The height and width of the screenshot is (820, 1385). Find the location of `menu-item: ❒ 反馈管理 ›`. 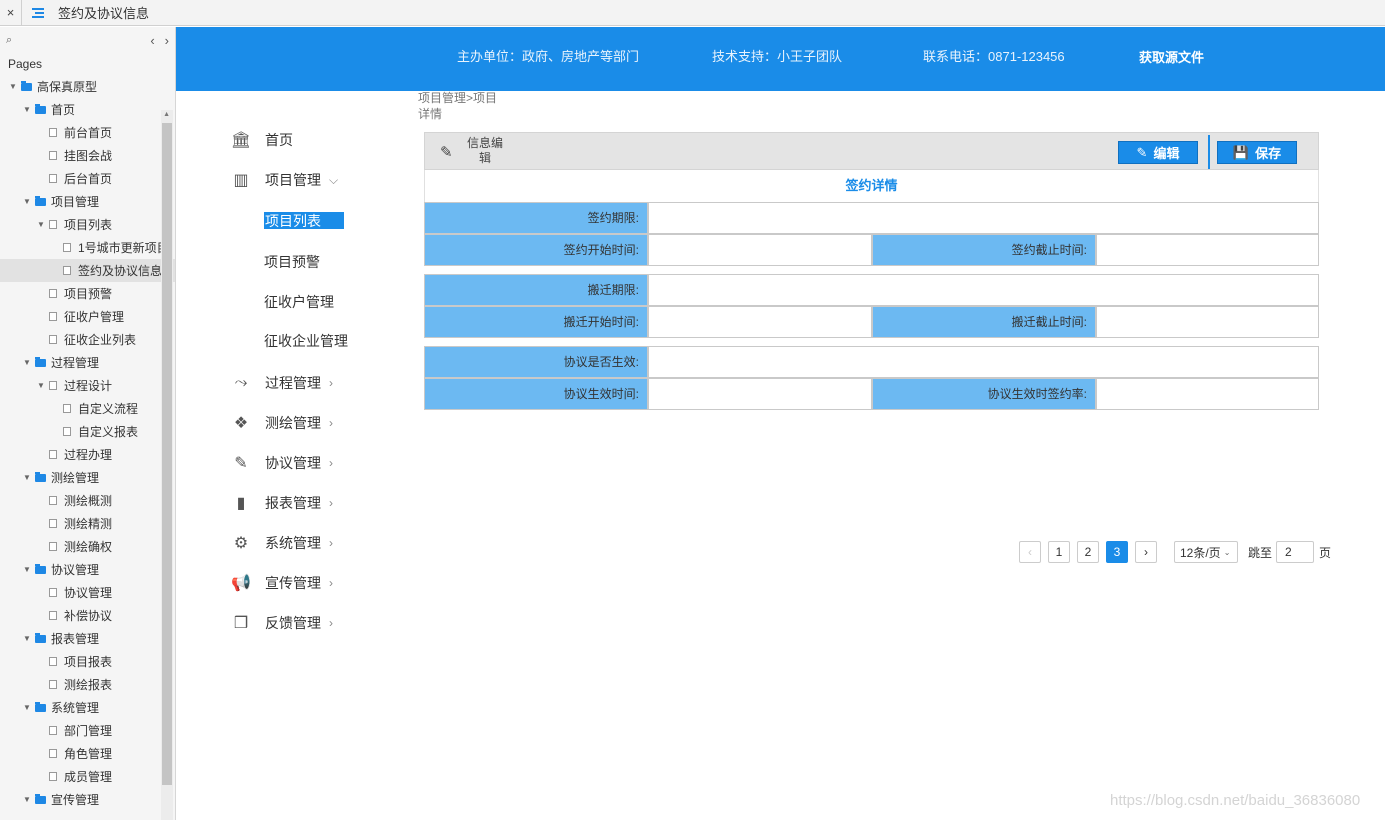

menu-item: ❒ 反馈管理 › is located at coordinates (281, 623).